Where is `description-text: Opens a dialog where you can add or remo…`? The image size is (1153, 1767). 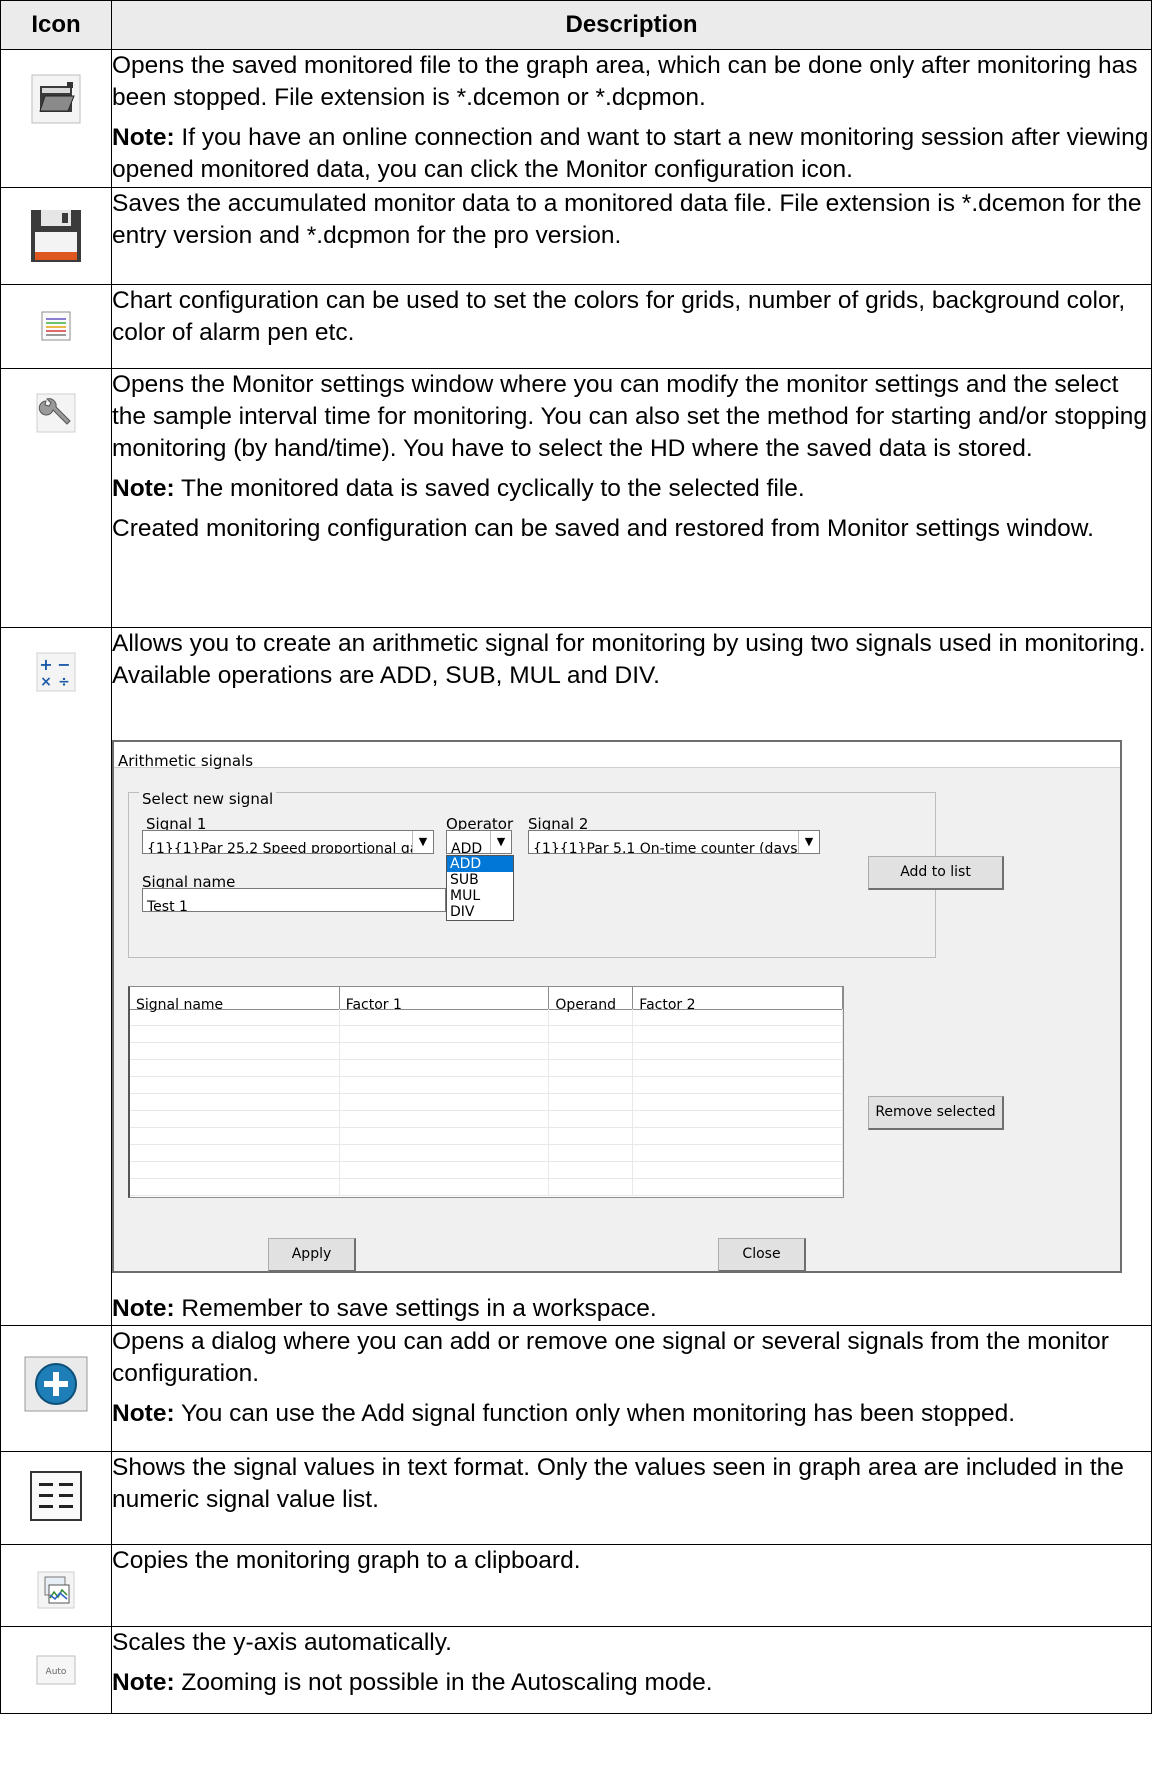 description-text: Opens a dialog where you can add or remo… is located at coordinates (610, 1357).